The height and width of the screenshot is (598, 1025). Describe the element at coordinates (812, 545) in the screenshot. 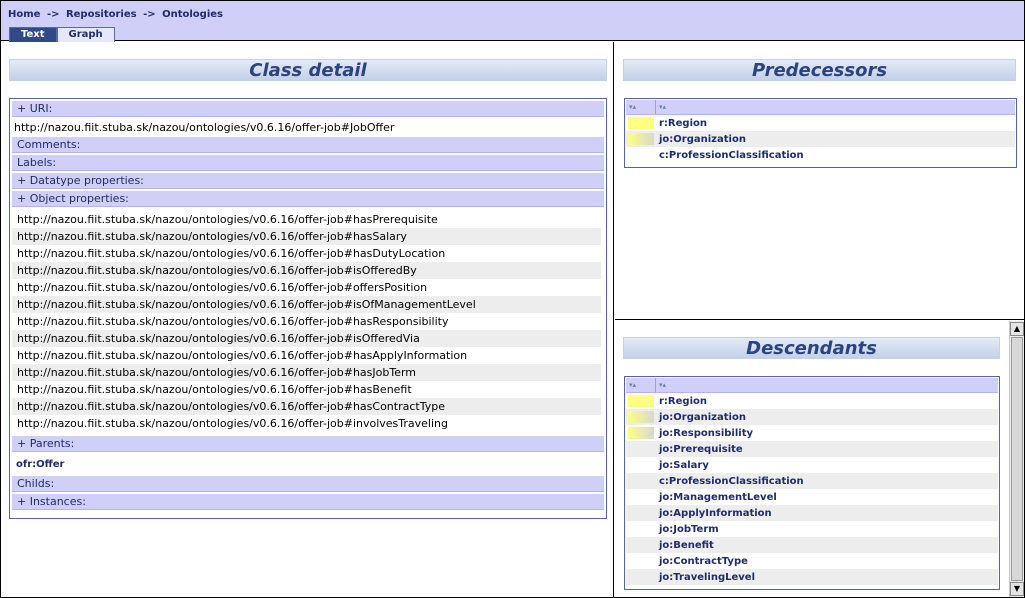

I see `descendant-row: jo:Benefit` at that location.